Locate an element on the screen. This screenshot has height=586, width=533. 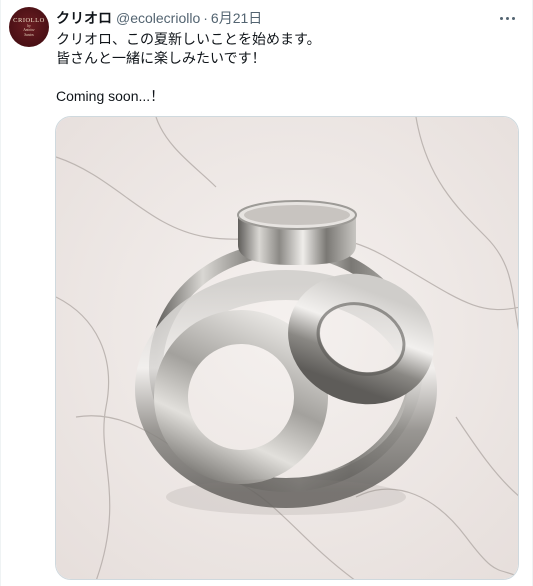
avatar-brand-text: CRIOLLO is located at coordinates (29, 21).